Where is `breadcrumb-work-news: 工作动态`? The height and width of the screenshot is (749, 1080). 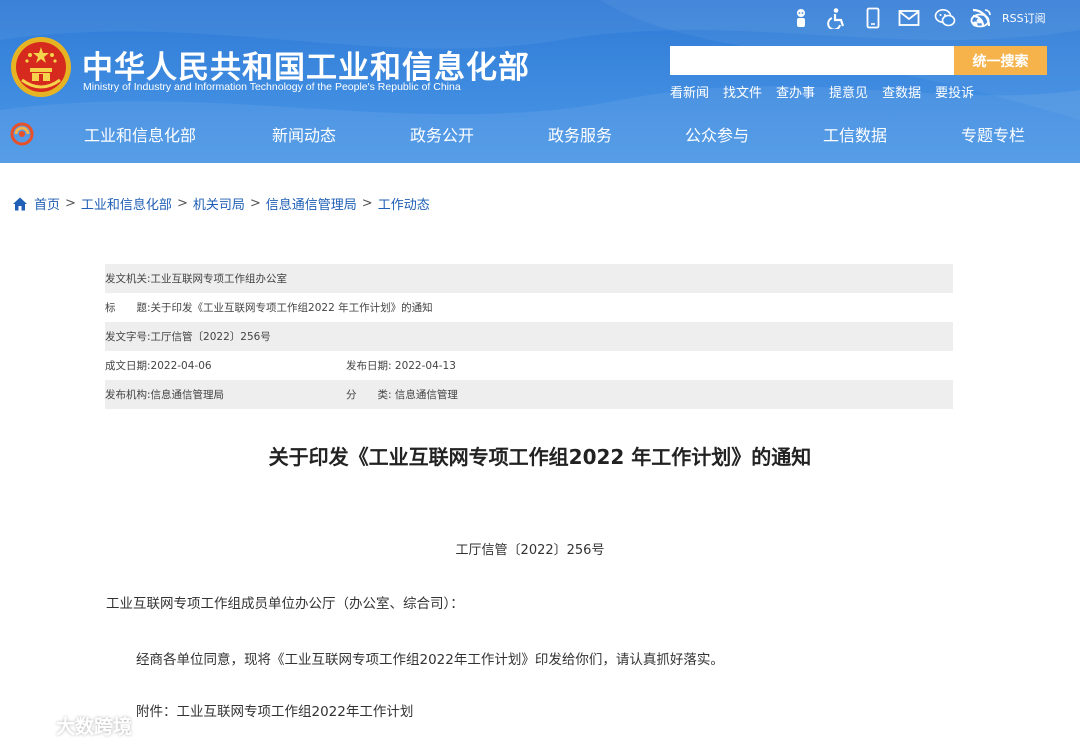
breadcrumb-work-news: 工作动态 is located at coordinates (404, 203).